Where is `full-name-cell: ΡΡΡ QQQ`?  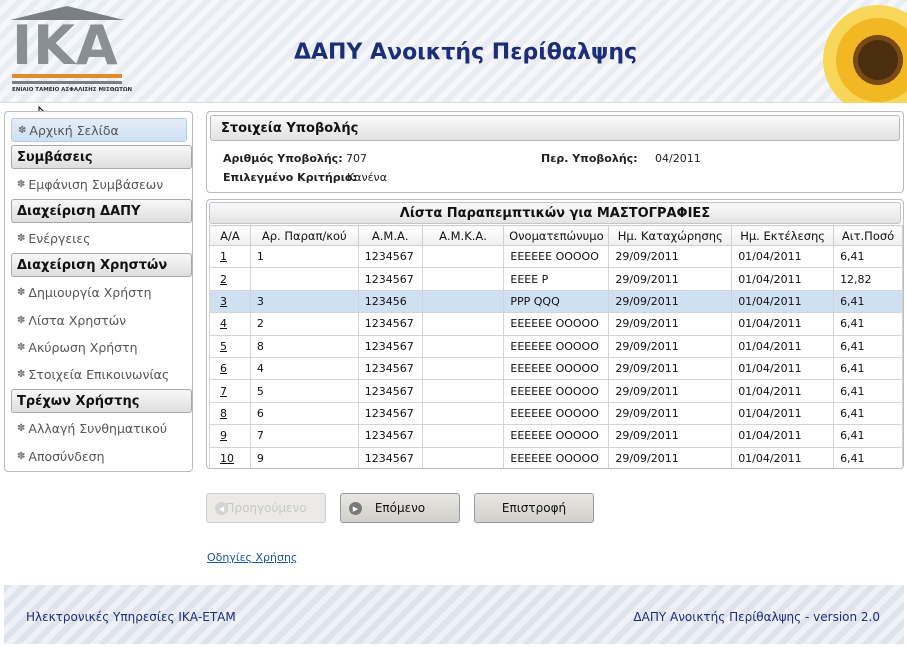 full-name-cell: ΡΡΡ QQQ is located at coordinates (556, 301).